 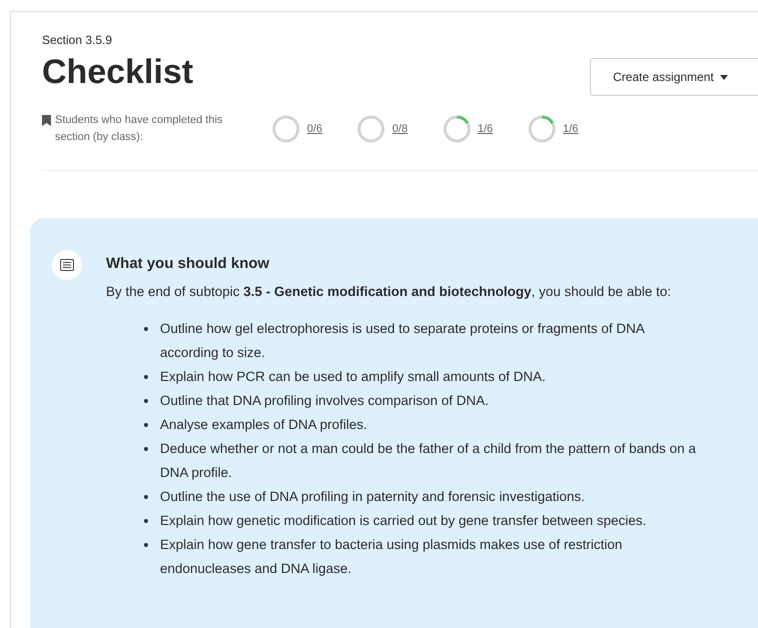 What do you see at coordinates (188, 264) in the screenshot?
I see `card-heading: What you should know` at bounding box center [188, 264].